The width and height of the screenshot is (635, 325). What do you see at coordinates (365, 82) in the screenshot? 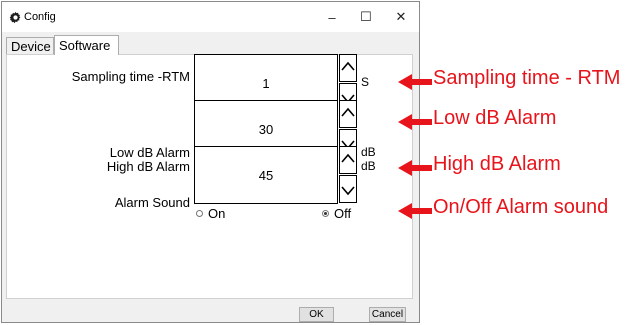
I see `sampling-time-unit: S` at bounding box center [365, 82].